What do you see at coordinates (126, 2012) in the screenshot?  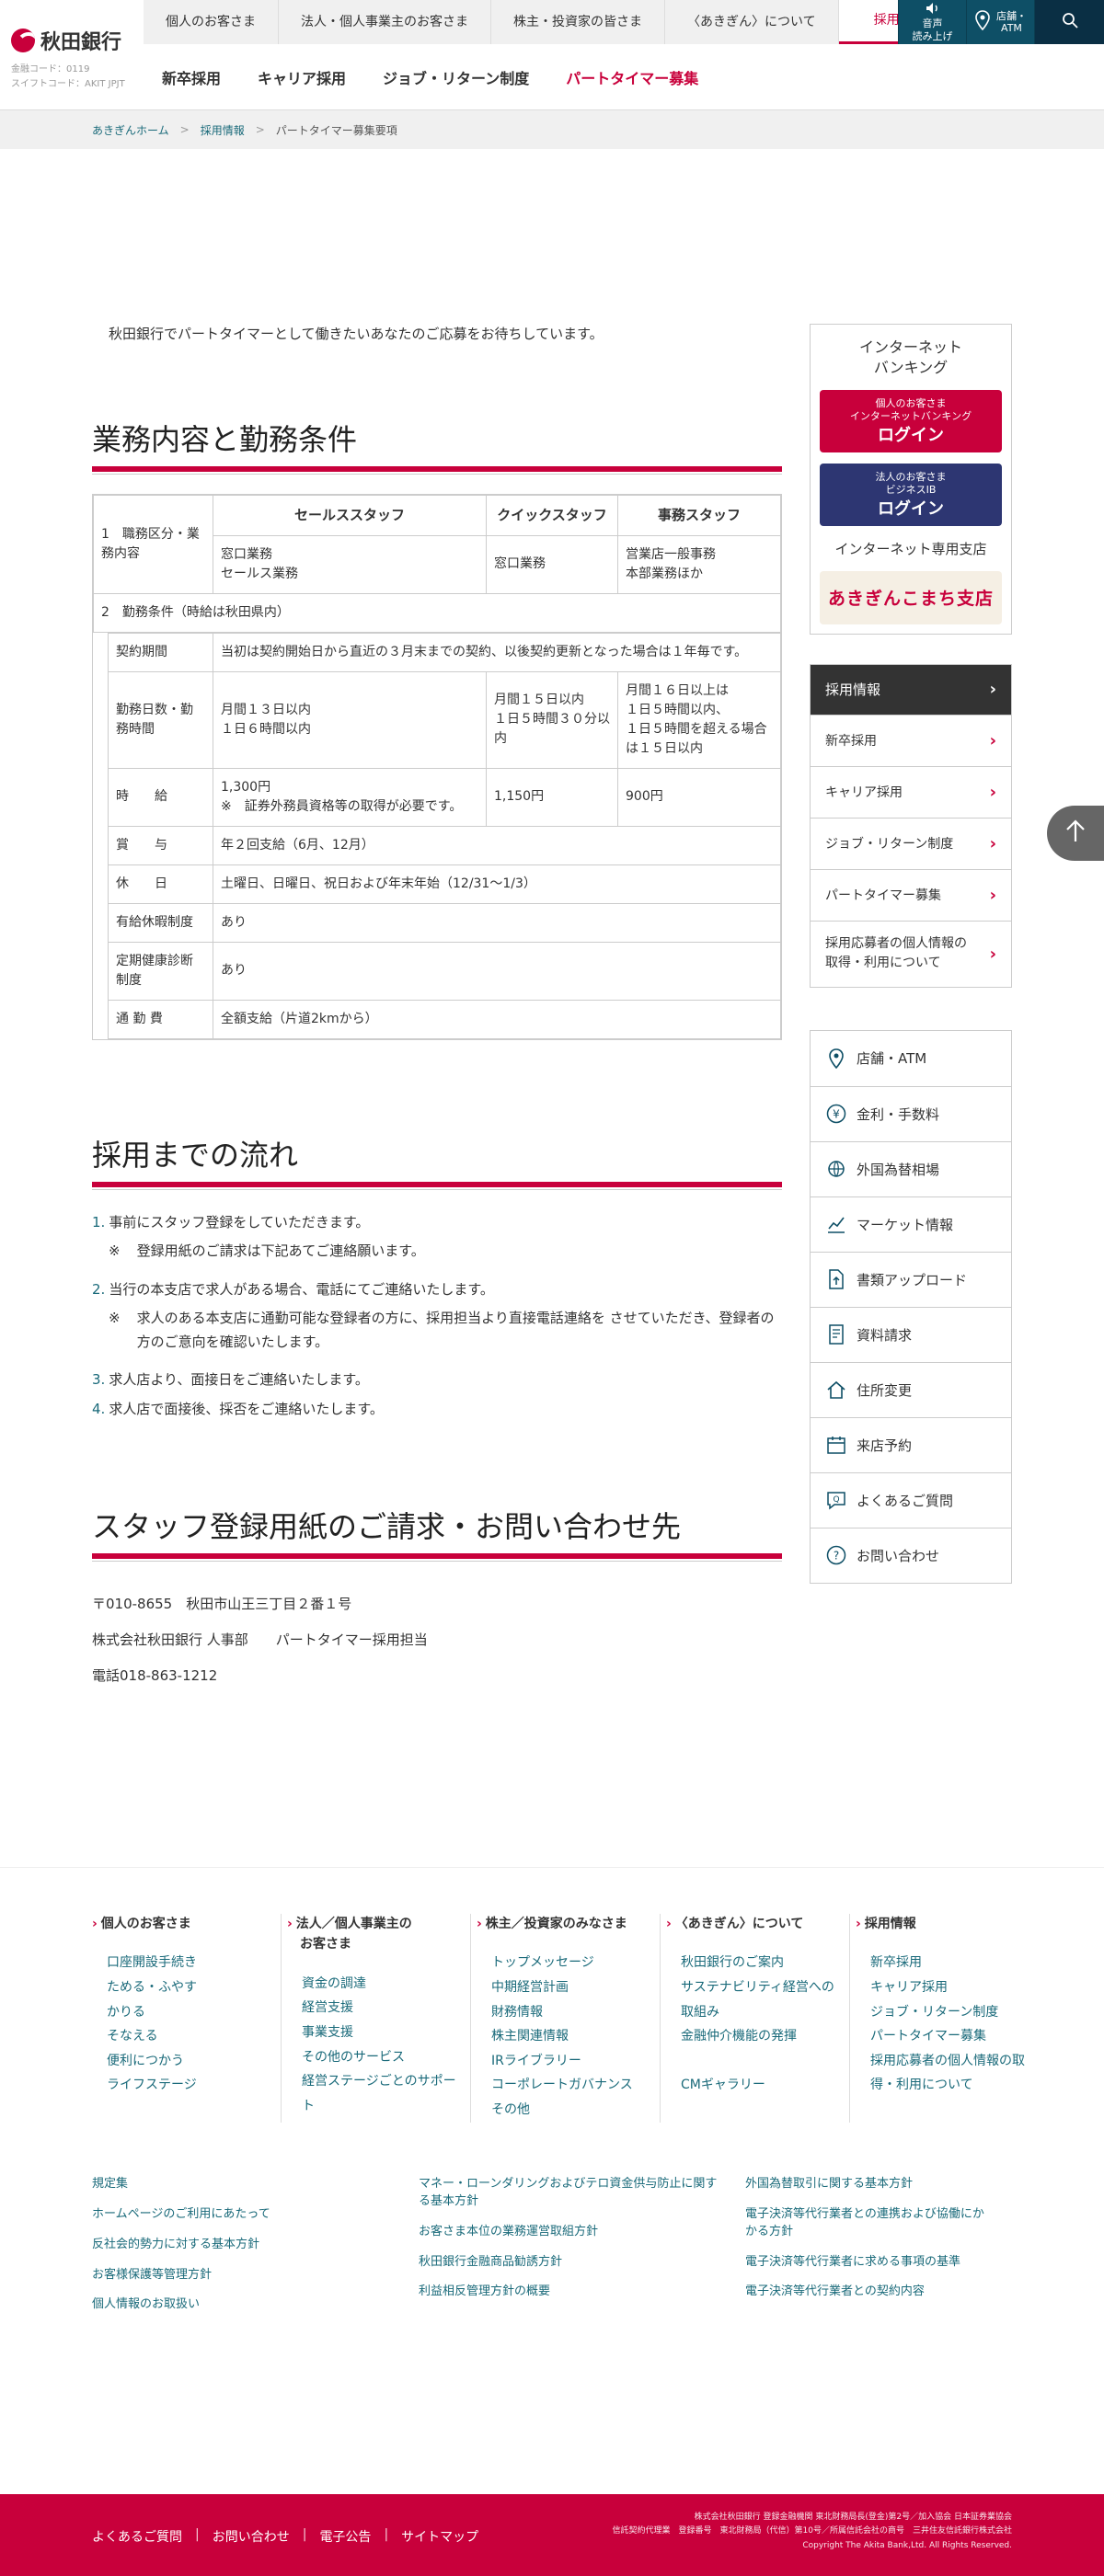 I see `footer-link: かりる` at bounding box center [126, 2012].